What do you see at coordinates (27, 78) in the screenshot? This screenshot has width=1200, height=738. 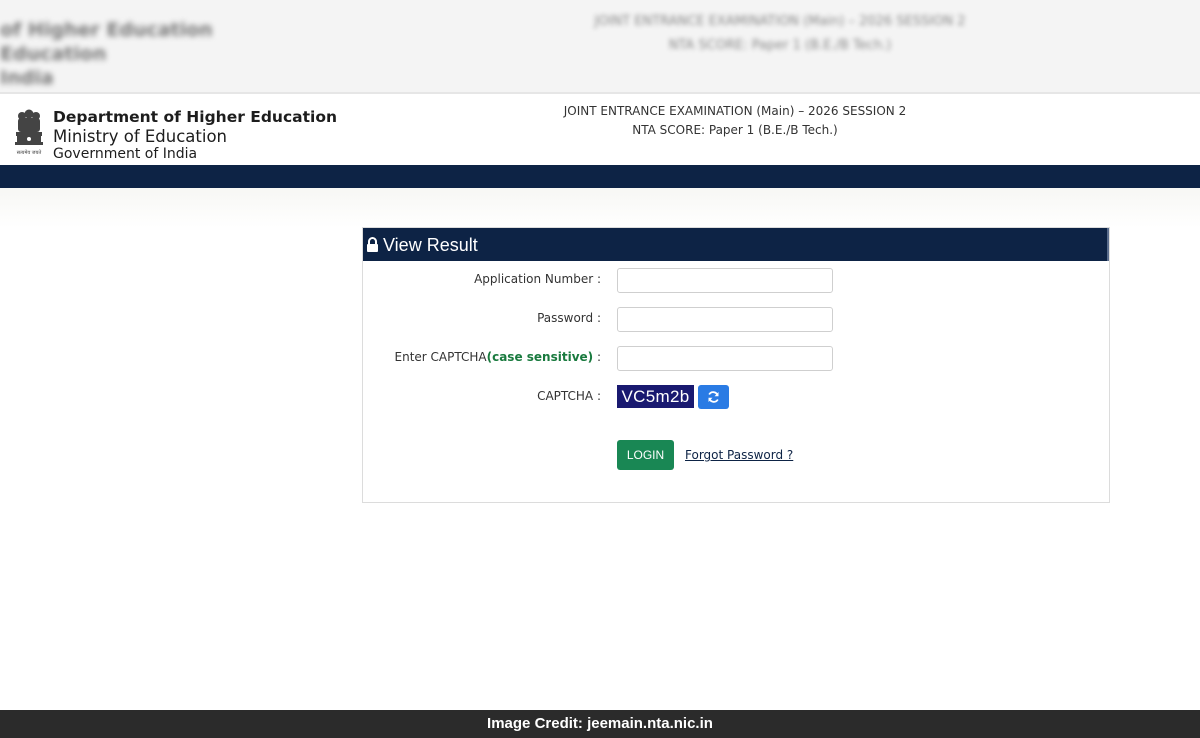 I see `blurred-dept-line3: India` at bounding box center [27, 78].